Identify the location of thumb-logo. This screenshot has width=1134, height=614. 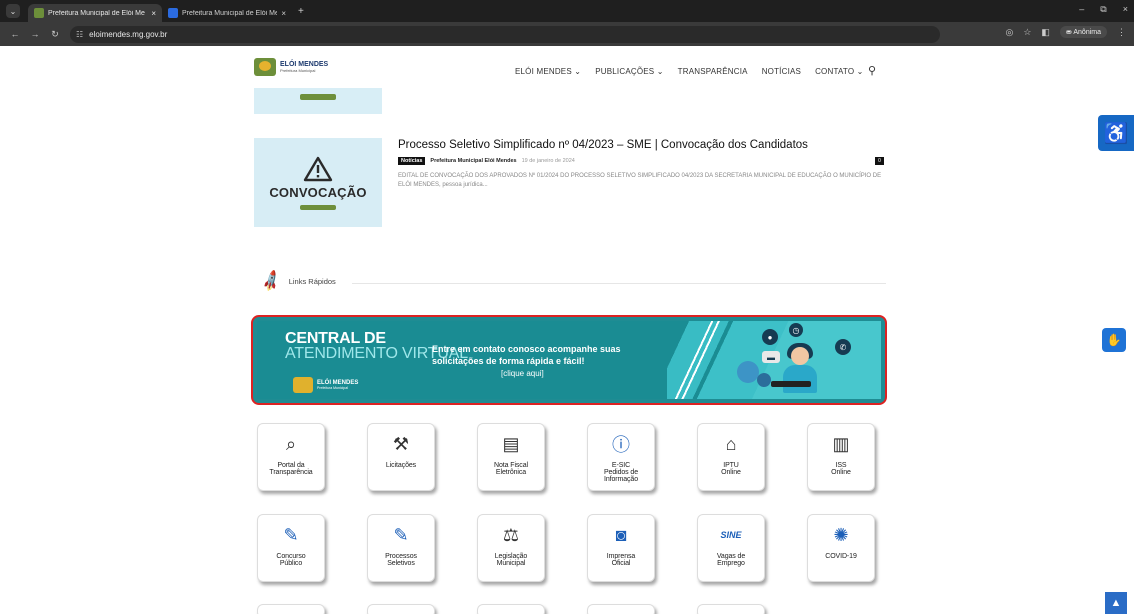
(318, 207).